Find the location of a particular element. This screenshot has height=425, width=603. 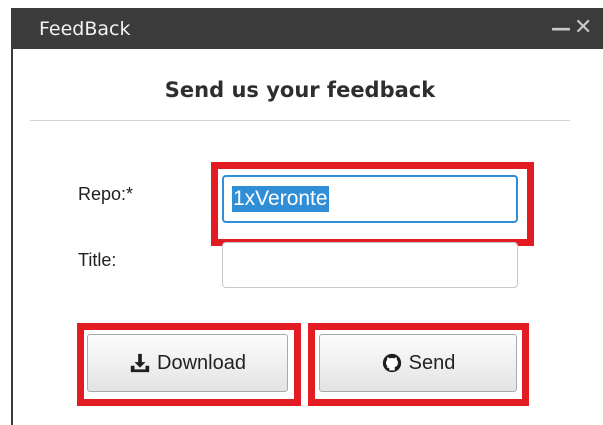

title-label: Title: is located at coordinates (97, 260).